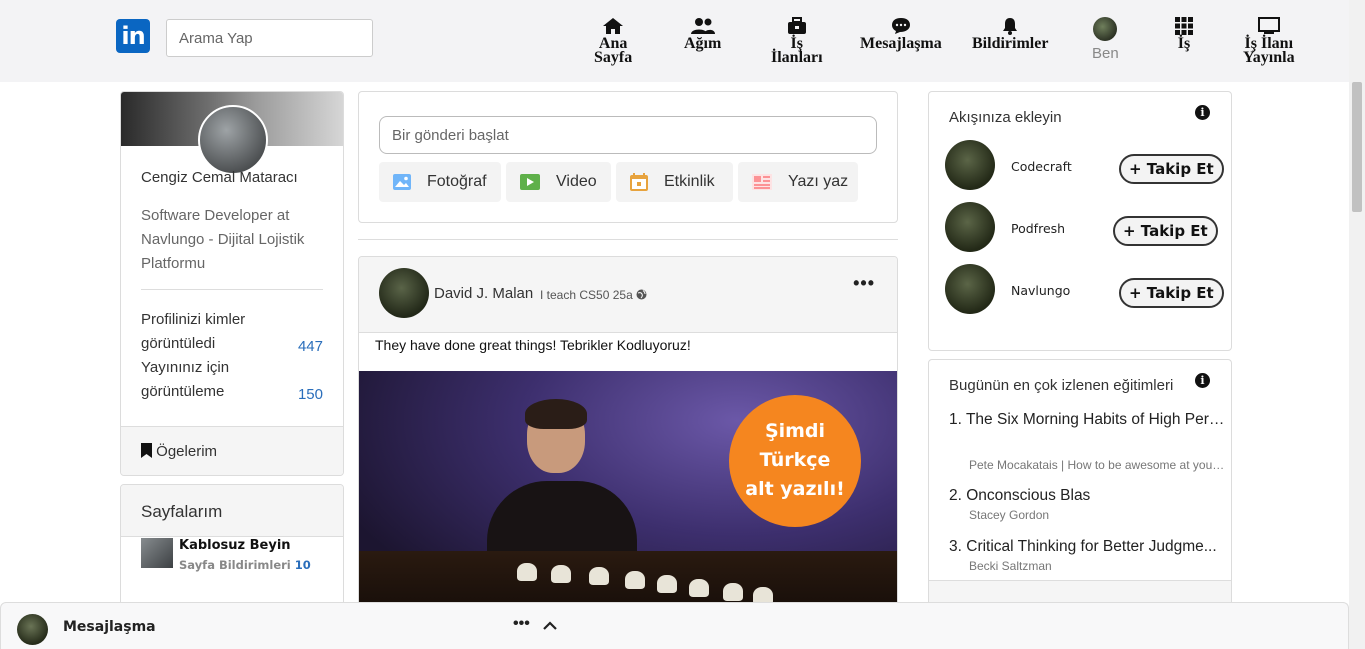  I want to click on nav-post-job: İş İlanı Yayınla, so click(1269, 41).